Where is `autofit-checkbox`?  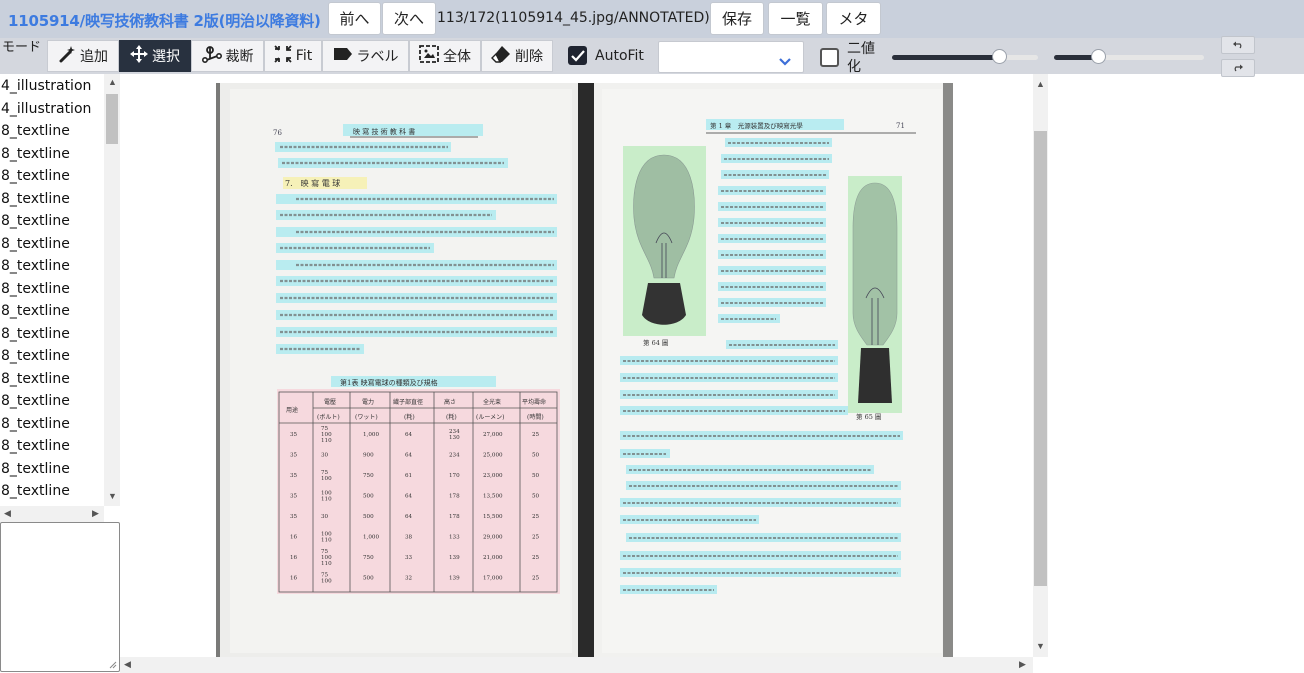 autofit-checkbox is located at coordinates (577, 55).